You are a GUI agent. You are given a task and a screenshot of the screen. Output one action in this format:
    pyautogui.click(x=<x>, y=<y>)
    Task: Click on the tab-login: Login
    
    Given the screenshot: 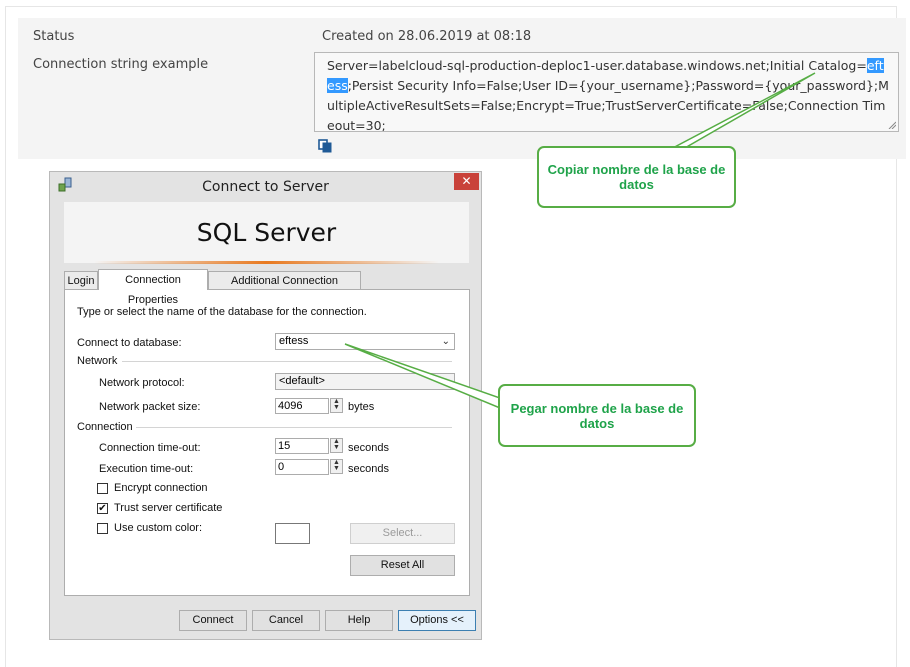 What is the action you would take?
    pyautogui.click(x=81, y=280)
    